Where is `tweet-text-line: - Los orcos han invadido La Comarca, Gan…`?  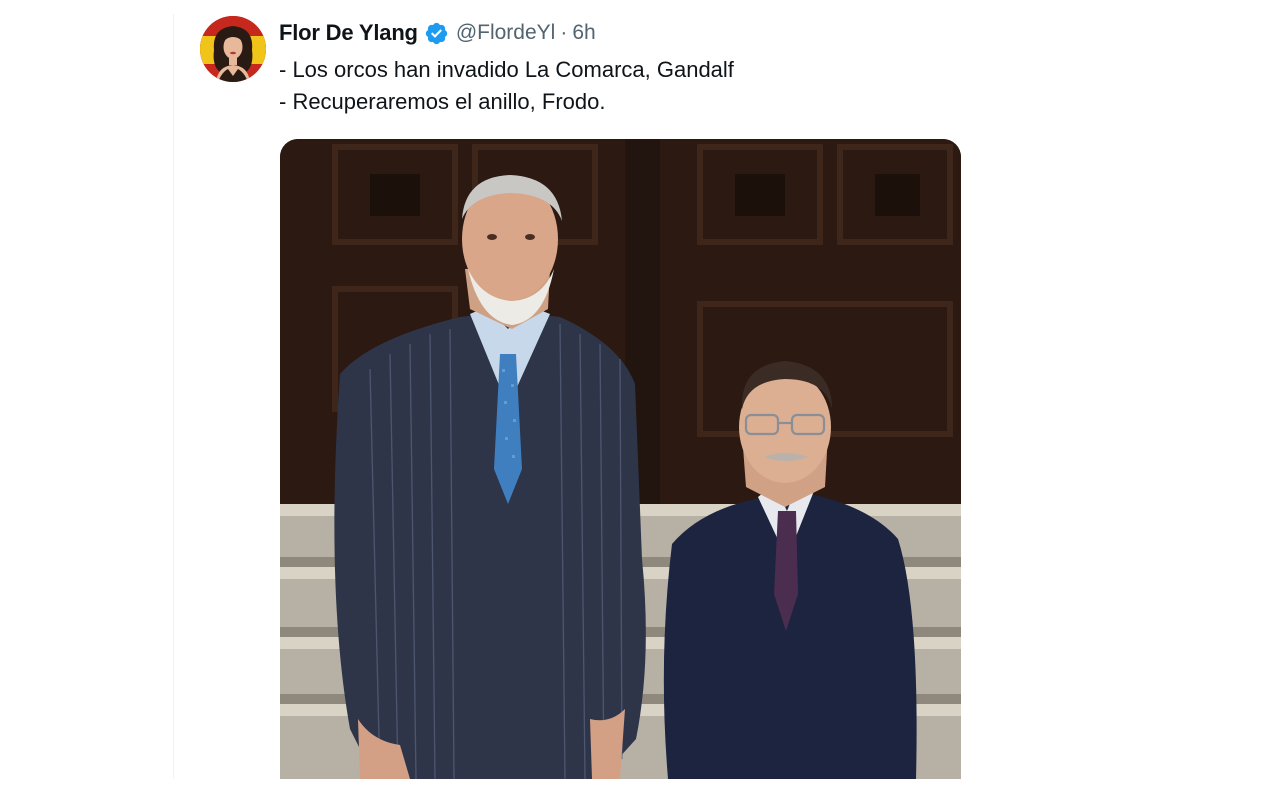
tweet-text-line: - Los orcos han invadido La Comarca, Gan… is located at coordinates (506, 69).